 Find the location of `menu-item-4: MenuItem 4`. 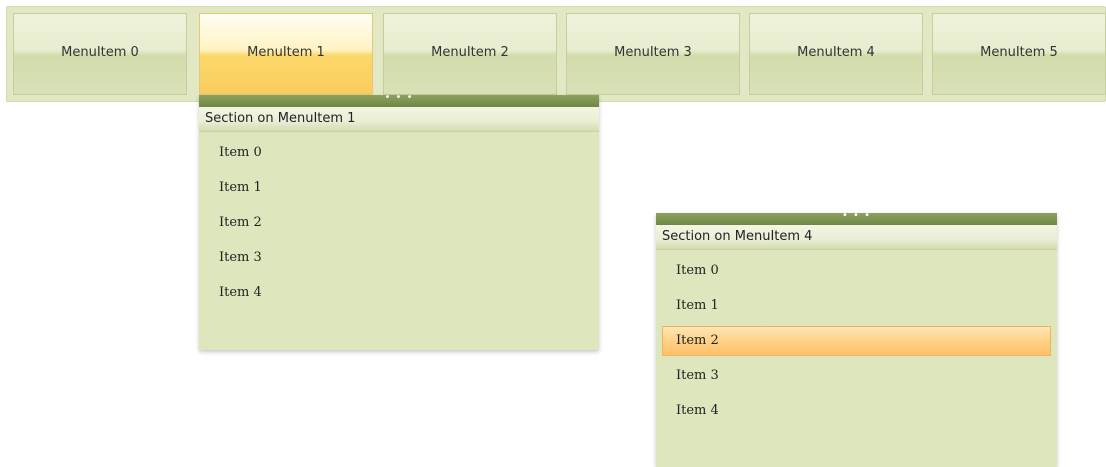

menu-item-4: MenuItem 4 is located at coordinates (836, 54).